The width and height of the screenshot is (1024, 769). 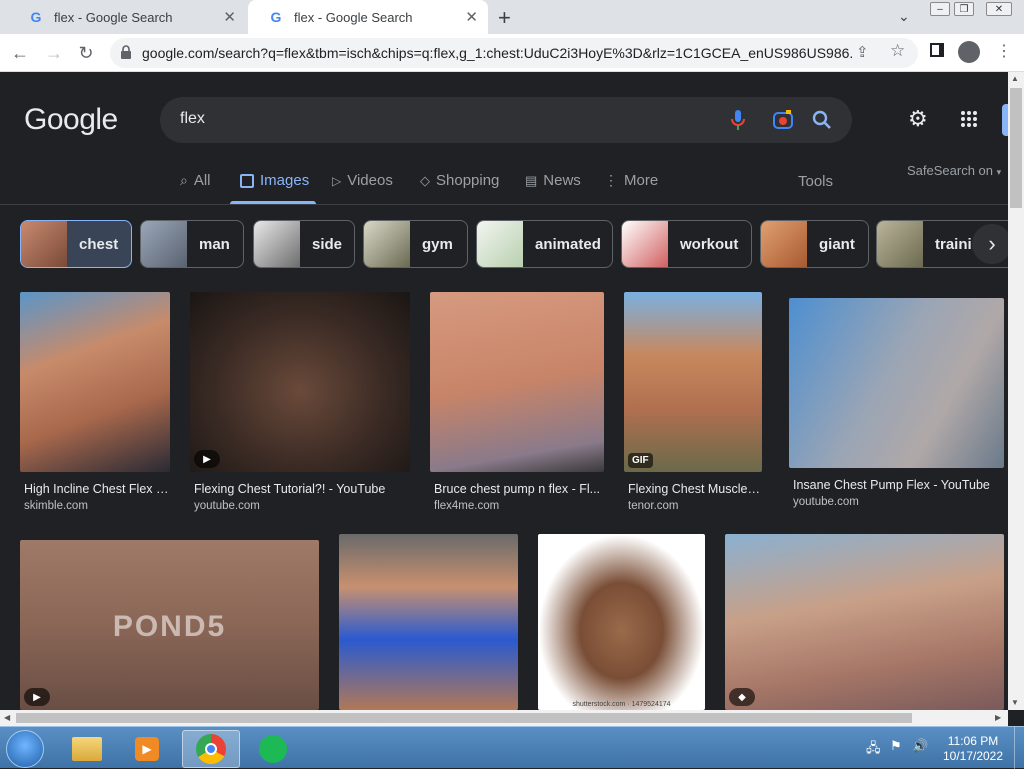 I want to click on new-tab-icon: +, so click(x=504, y=18).